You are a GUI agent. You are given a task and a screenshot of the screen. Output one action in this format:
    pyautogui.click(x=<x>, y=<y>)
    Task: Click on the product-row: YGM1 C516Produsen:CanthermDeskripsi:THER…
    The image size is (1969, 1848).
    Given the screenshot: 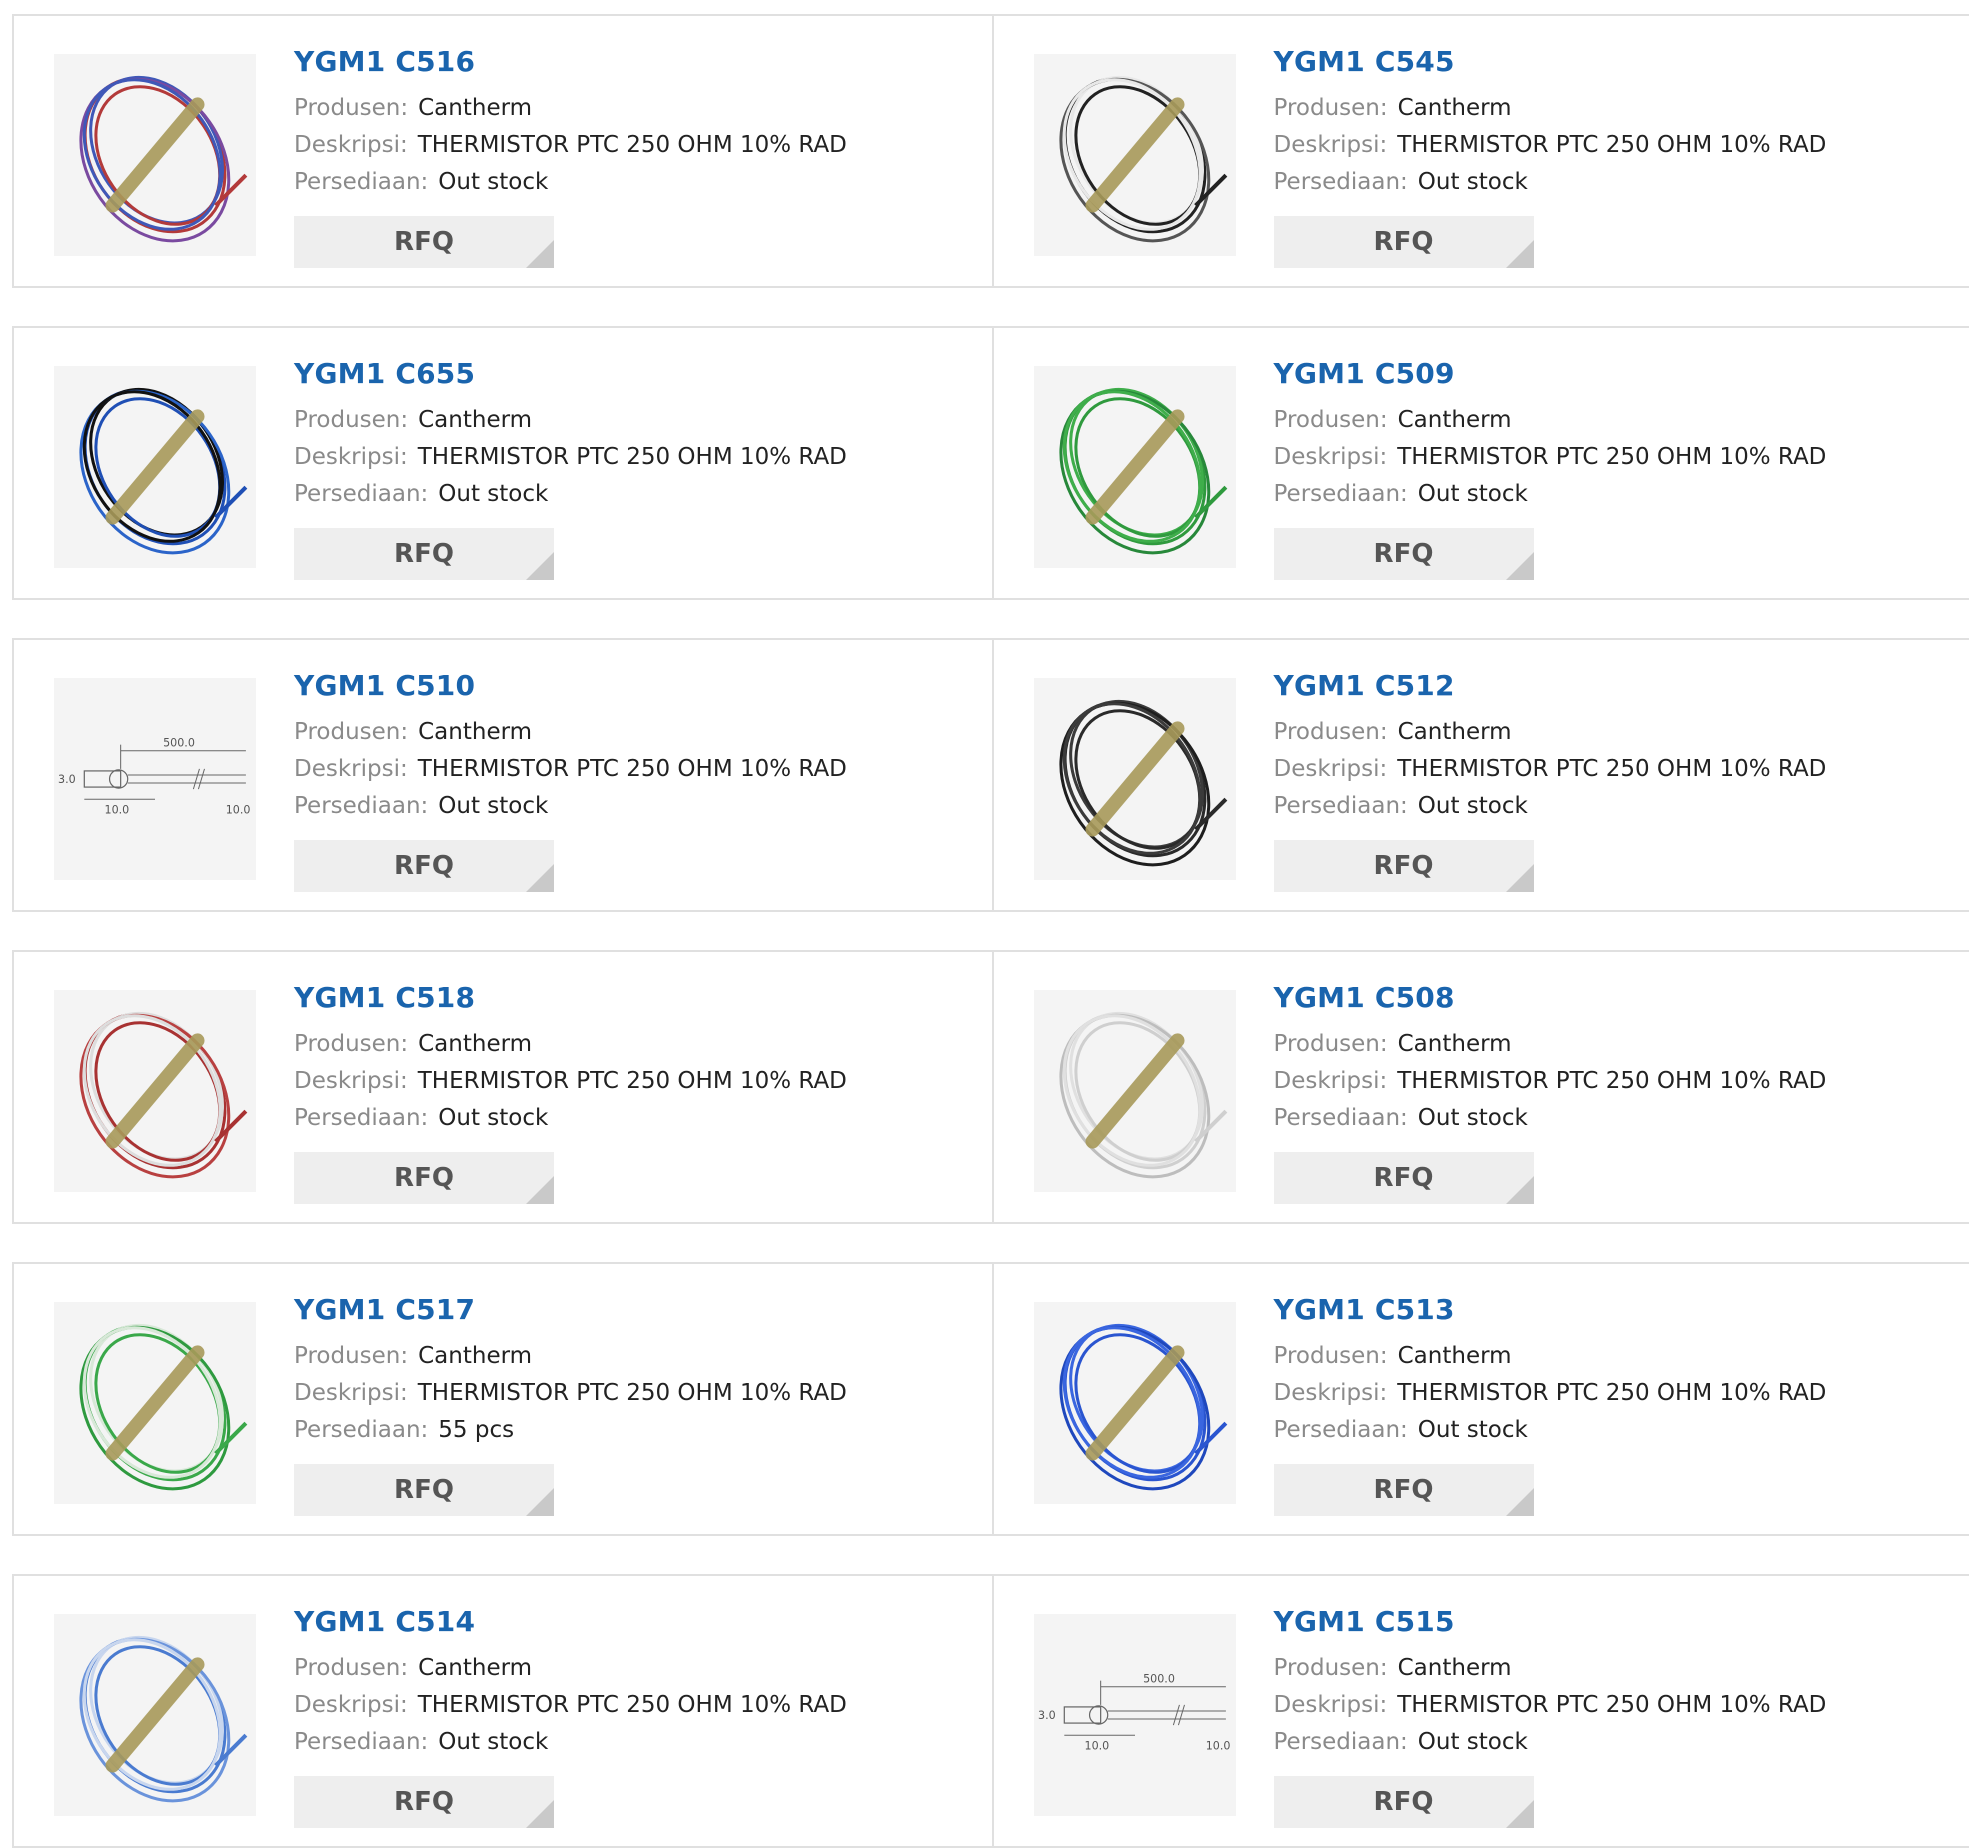 What is the action you would take?
    pyautogui.click(x=990, y=151)
    